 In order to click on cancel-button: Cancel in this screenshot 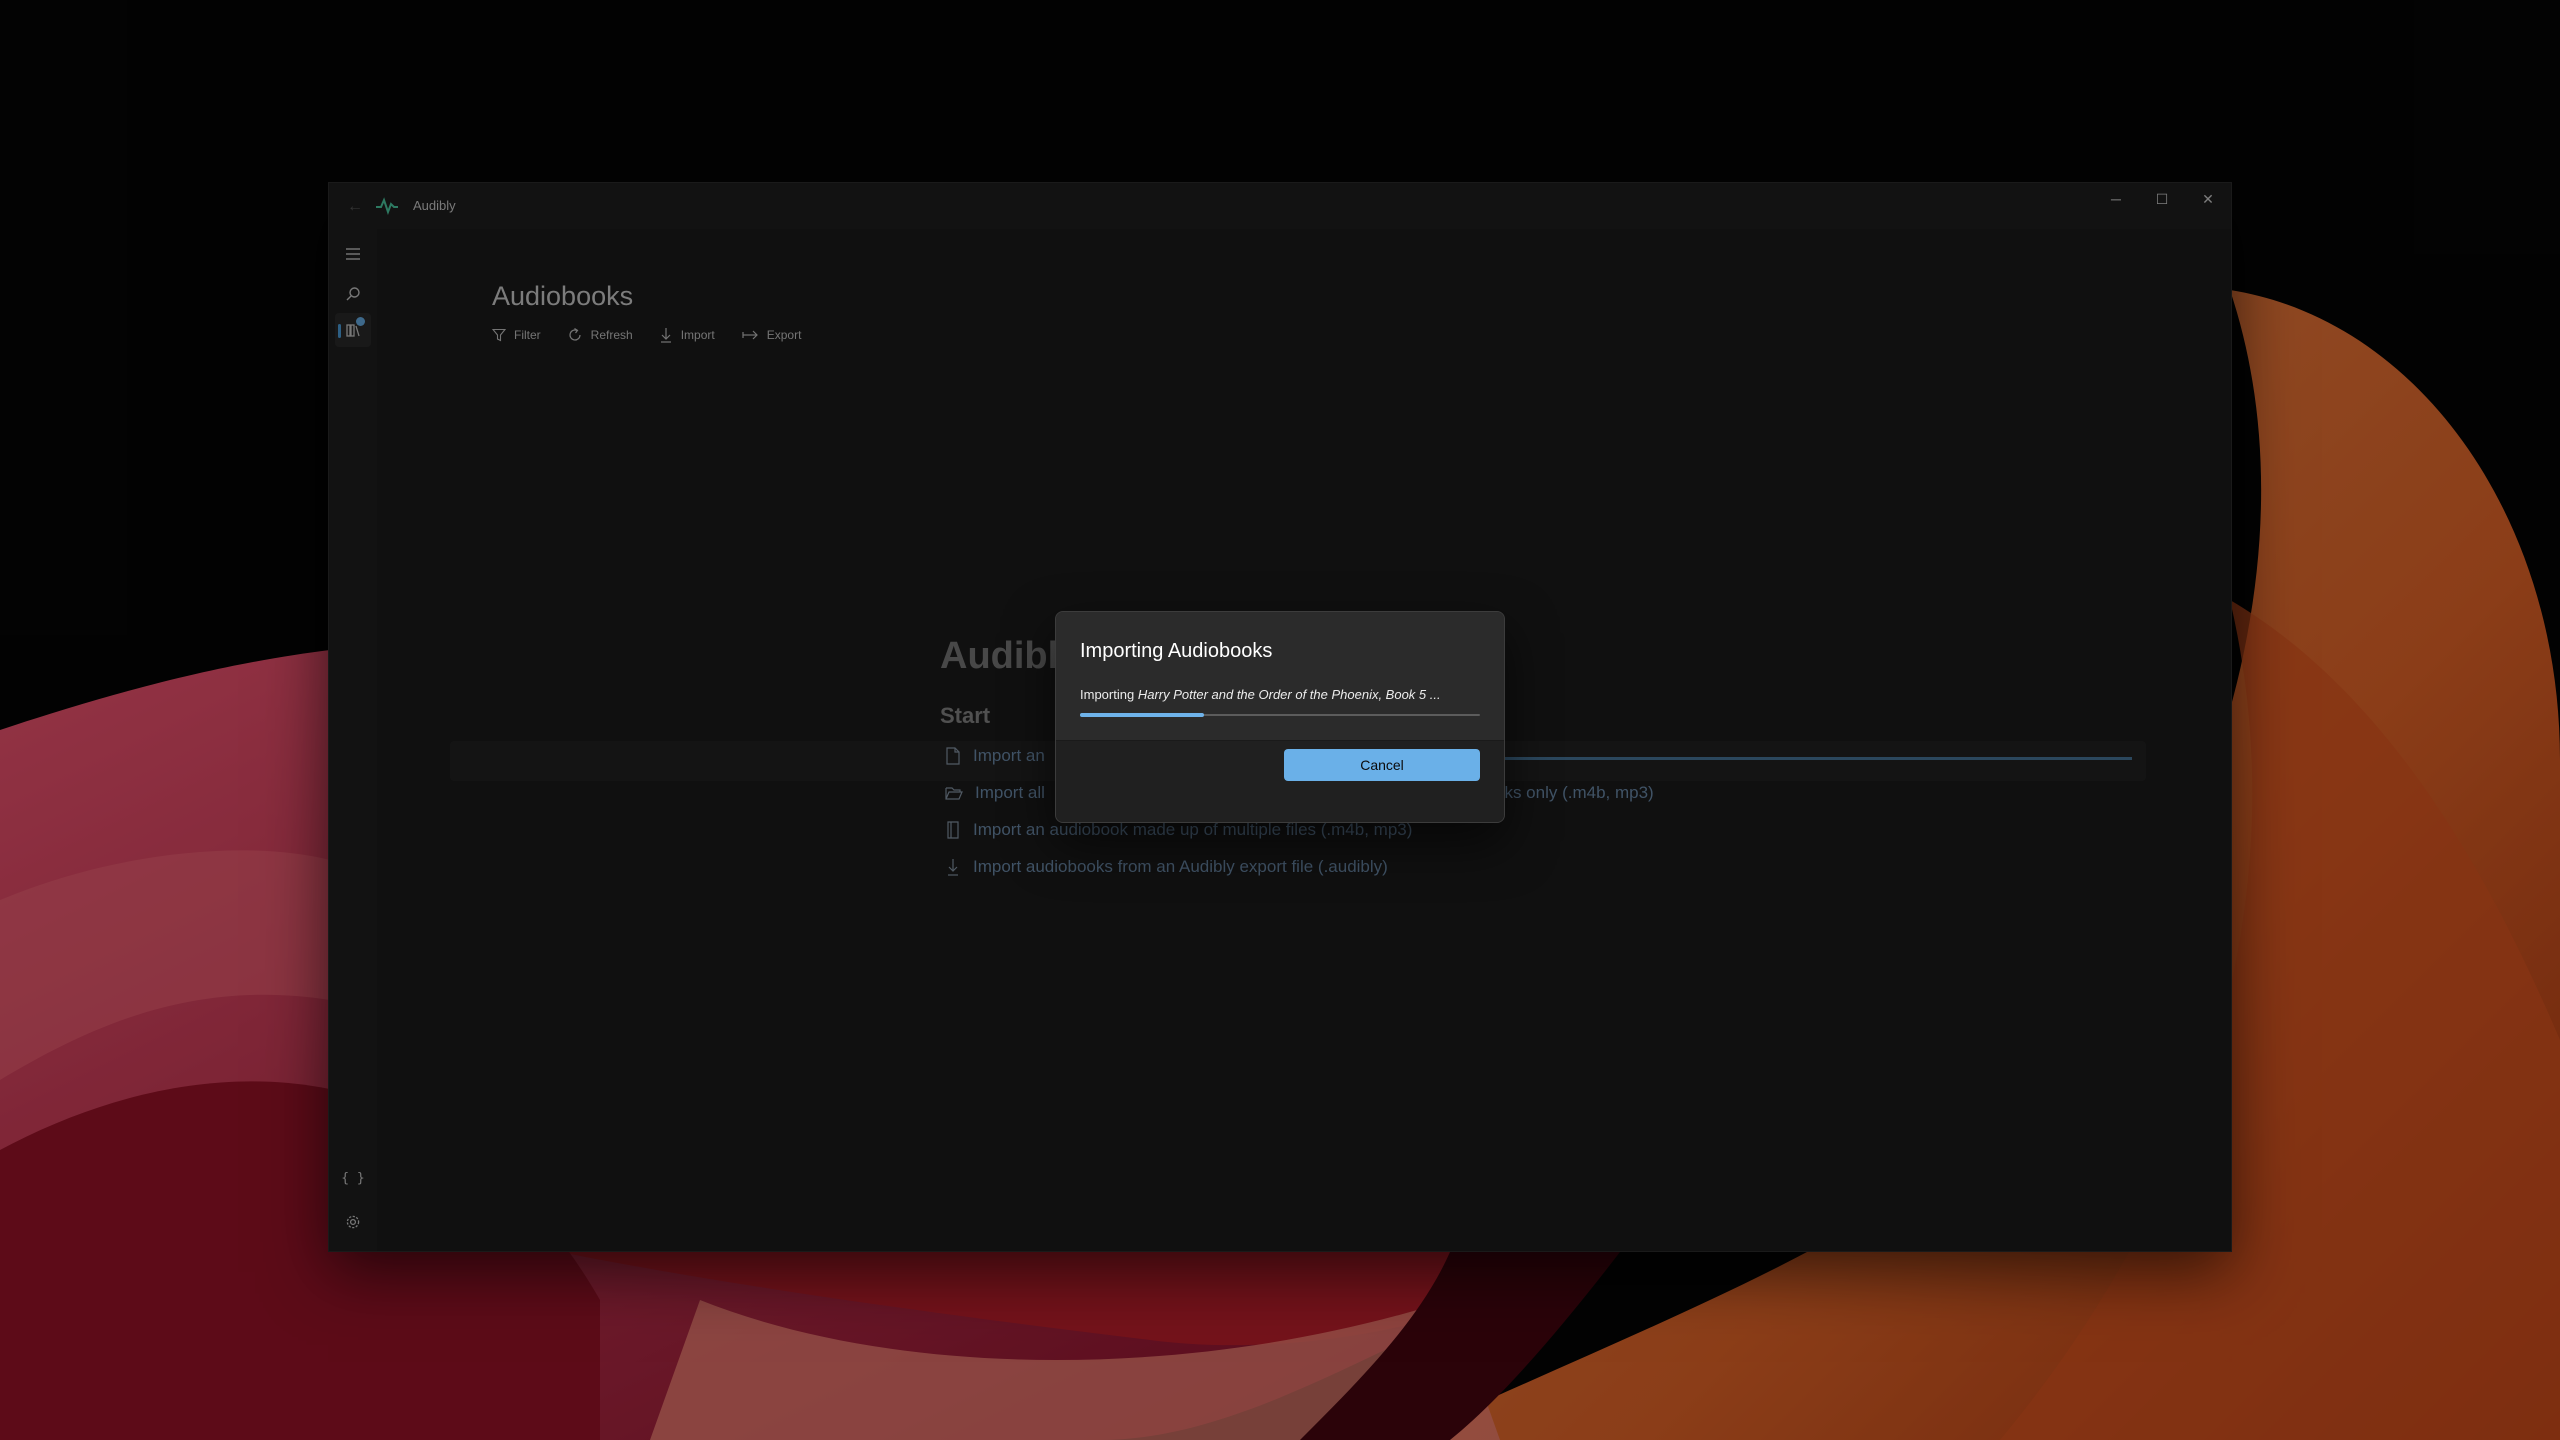, I will do `click(1382, 765)`.